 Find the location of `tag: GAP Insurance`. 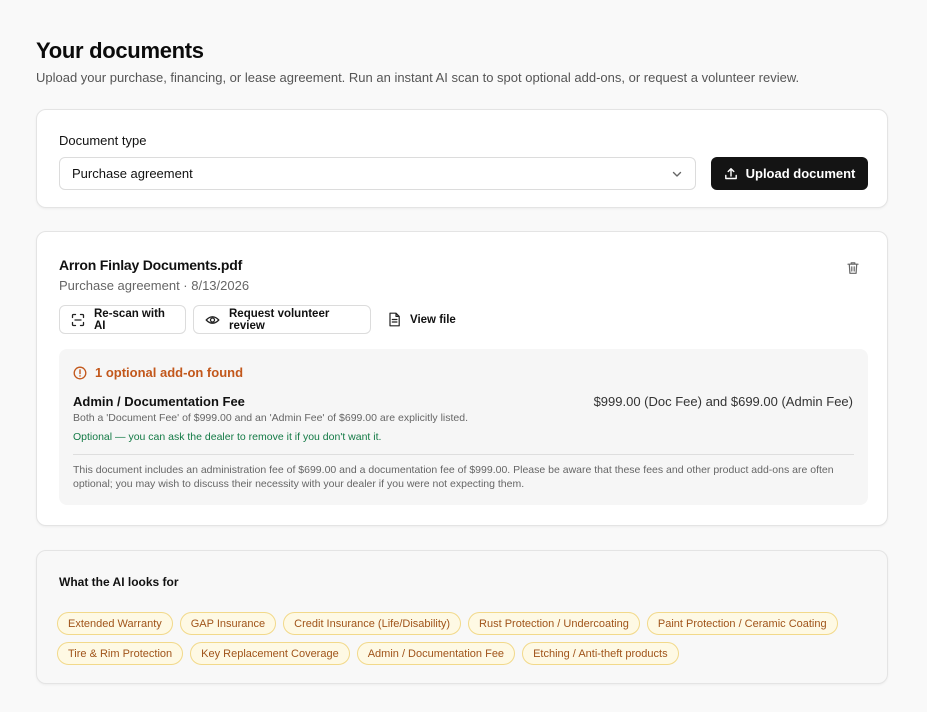

tag: GAP Insurance is located at coordinates (228, 623).